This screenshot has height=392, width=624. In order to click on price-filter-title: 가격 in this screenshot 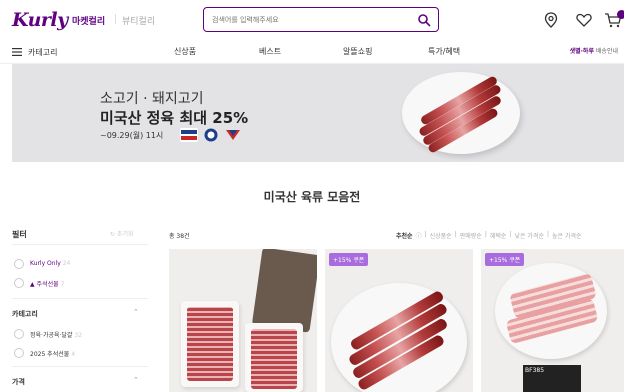, I will do `click(18, 382)`.